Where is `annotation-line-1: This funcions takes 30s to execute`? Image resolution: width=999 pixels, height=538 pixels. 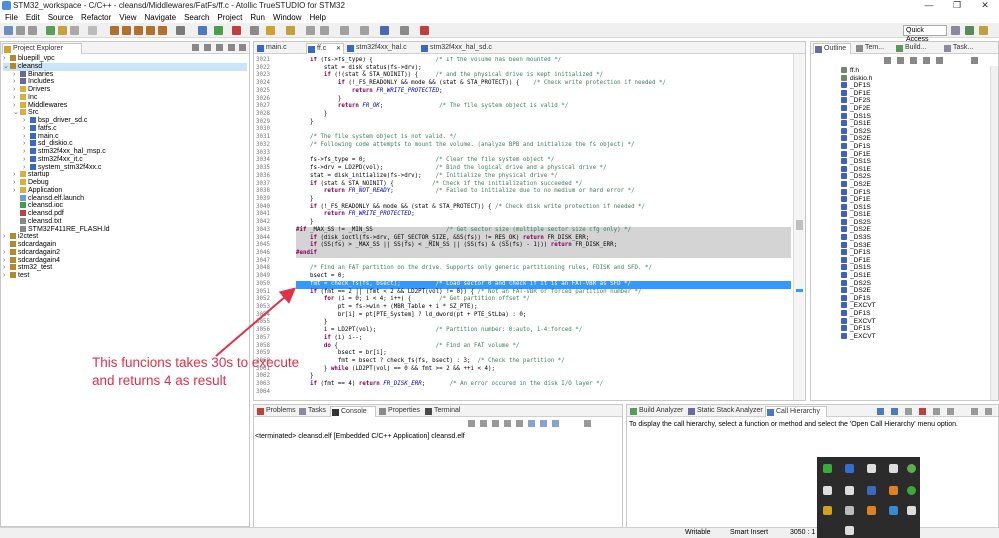
annotation-line-1: This funcions takes 30s to execute is located at coordinates (196, 362).